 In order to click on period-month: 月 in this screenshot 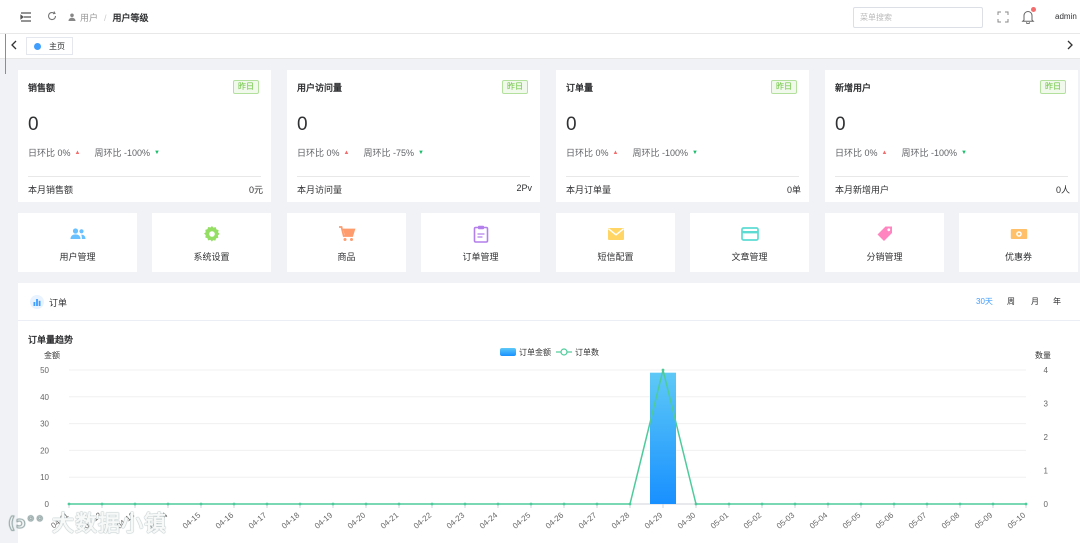, I will do `click(1035, 301)`.